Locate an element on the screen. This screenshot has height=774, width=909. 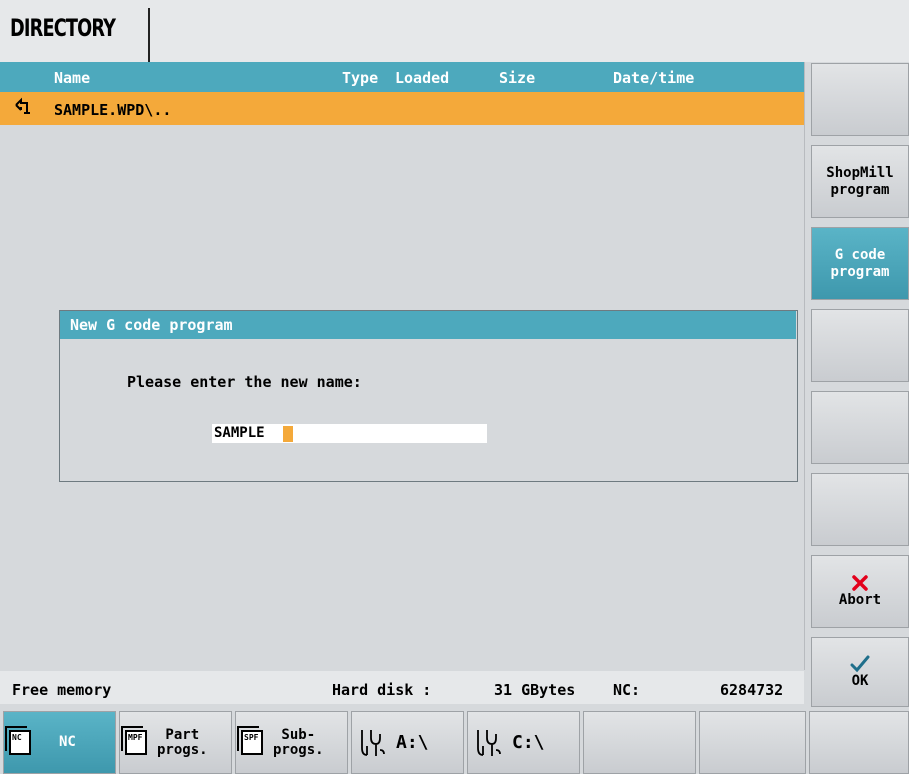
title-separator is located at coordinates (149, 35).